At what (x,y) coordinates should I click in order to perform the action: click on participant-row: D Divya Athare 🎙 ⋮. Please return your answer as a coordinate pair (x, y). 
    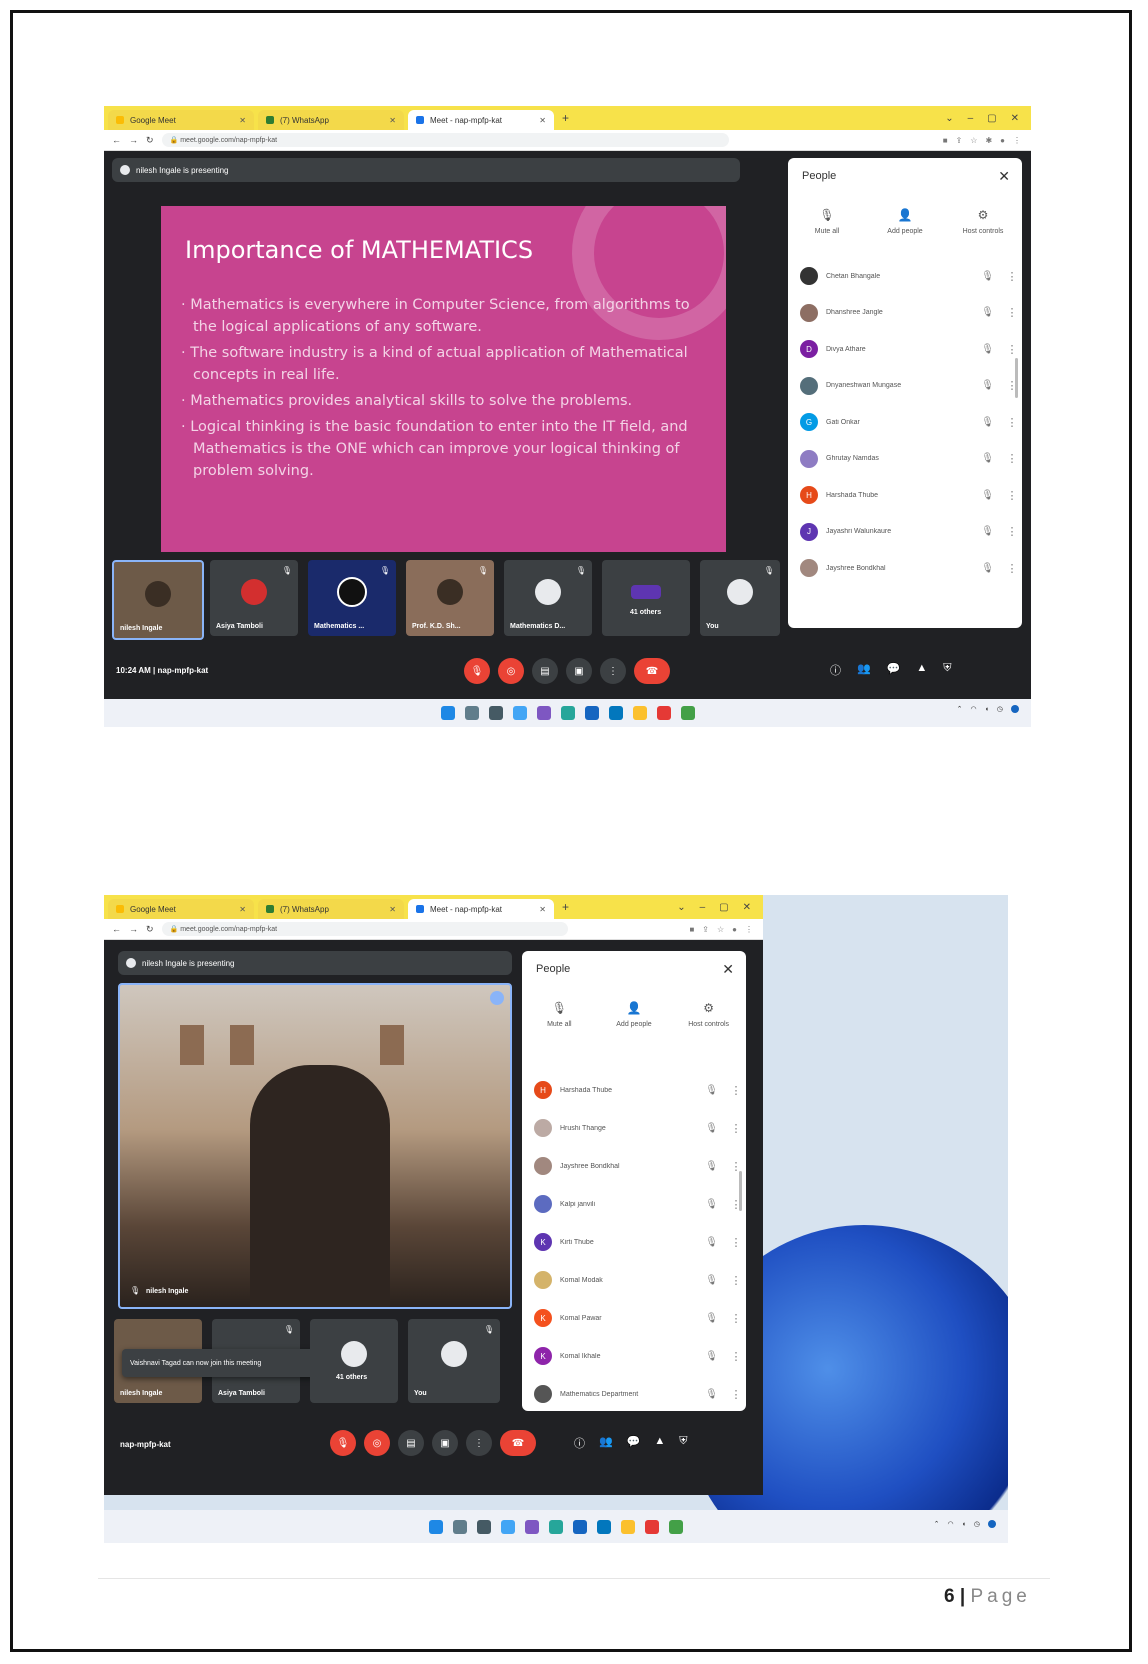
    Looking at the image, I should click on (905, 349).